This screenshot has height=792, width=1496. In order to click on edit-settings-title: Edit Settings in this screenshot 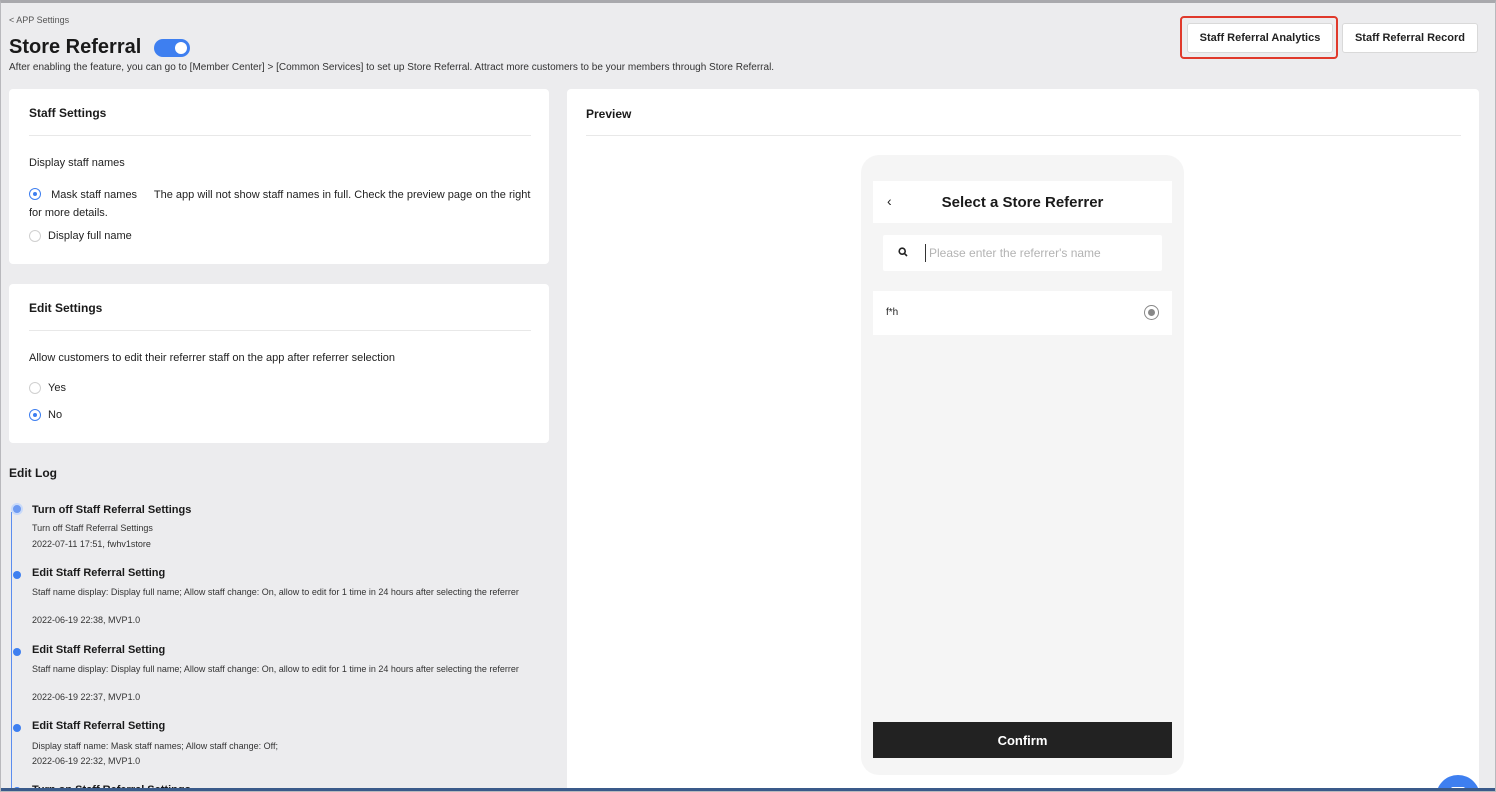, I will do `click(66, 308)`.